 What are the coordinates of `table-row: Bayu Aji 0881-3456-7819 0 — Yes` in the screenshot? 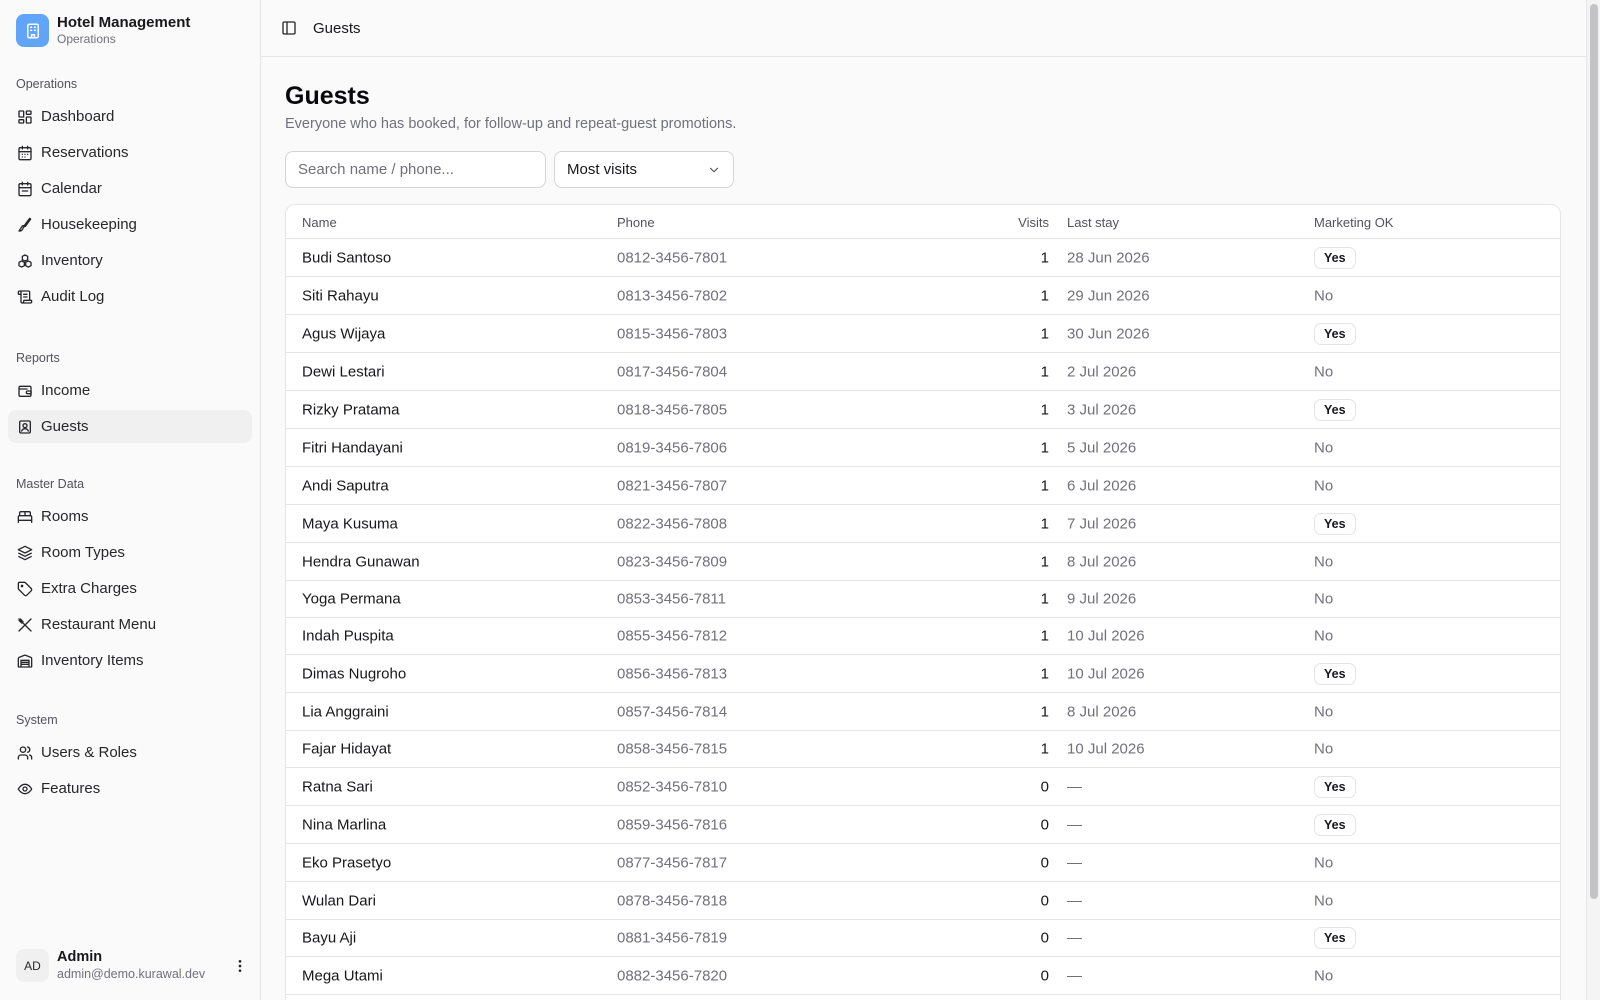 It's located at (923, 938).